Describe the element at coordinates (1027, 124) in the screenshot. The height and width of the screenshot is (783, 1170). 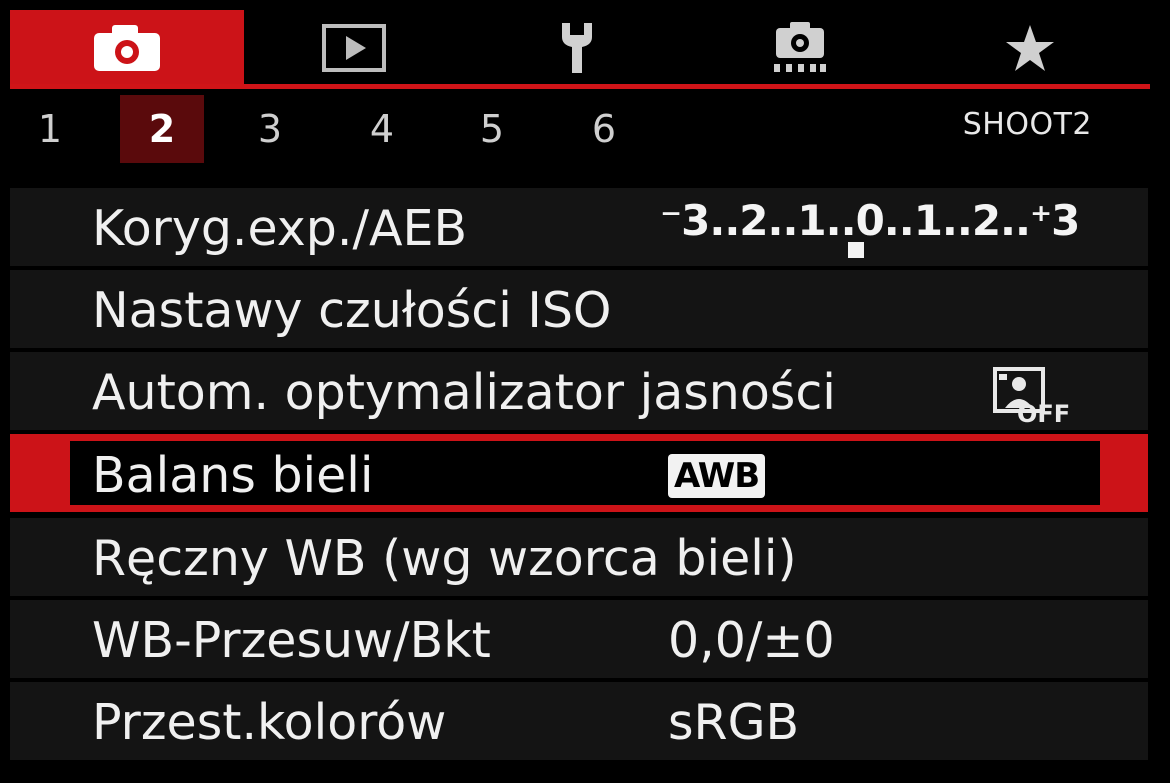
I see `menu-title: SHOOT2` at that location.